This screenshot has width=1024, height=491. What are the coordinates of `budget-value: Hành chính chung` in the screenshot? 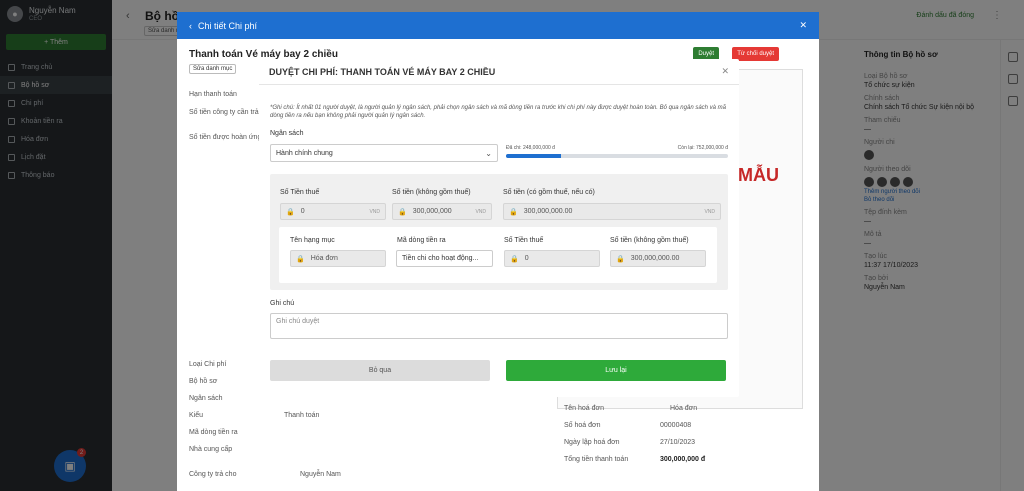 It's located at (304, 153).